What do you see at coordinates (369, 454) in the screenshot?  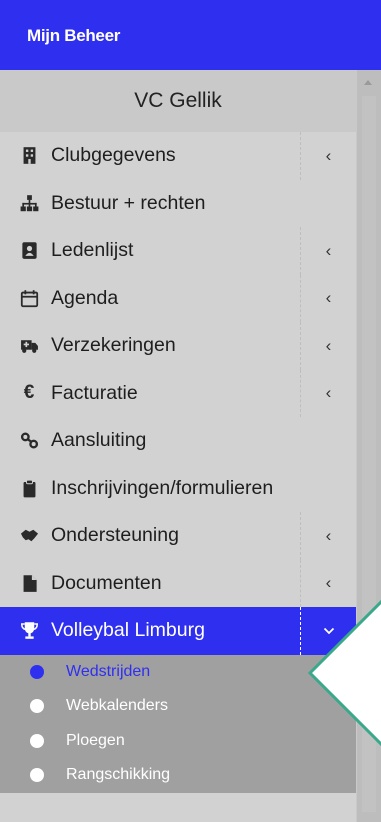 I see `scroll-thumb` at bounding box center [369, 454].